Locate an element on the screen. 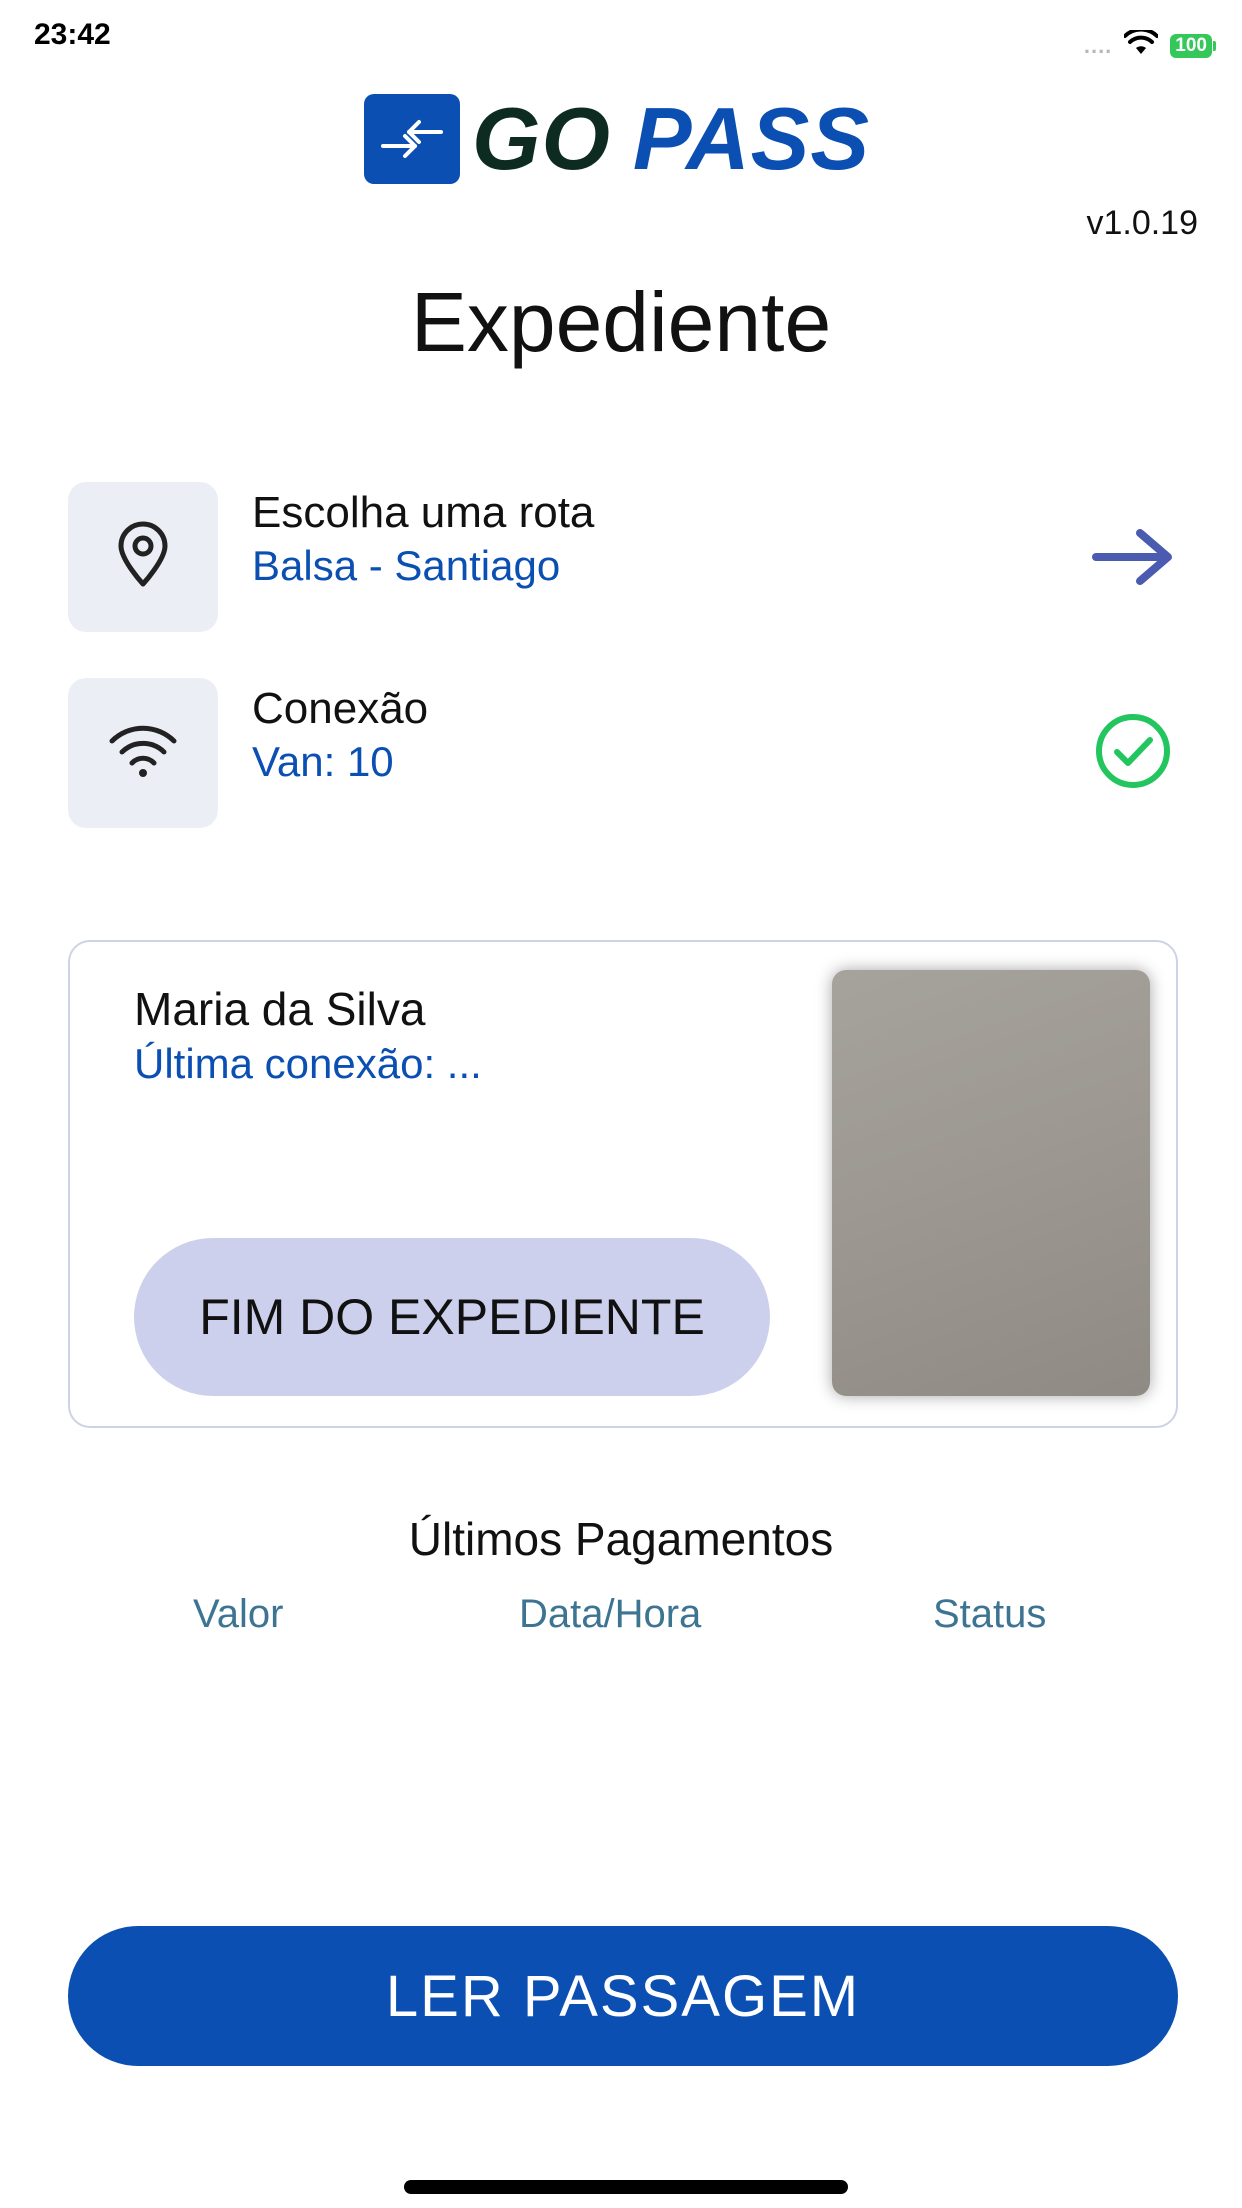 This screenshot has height=2208, width=1242. logo-word-pass: PASS is located at coordinates (751, 138).